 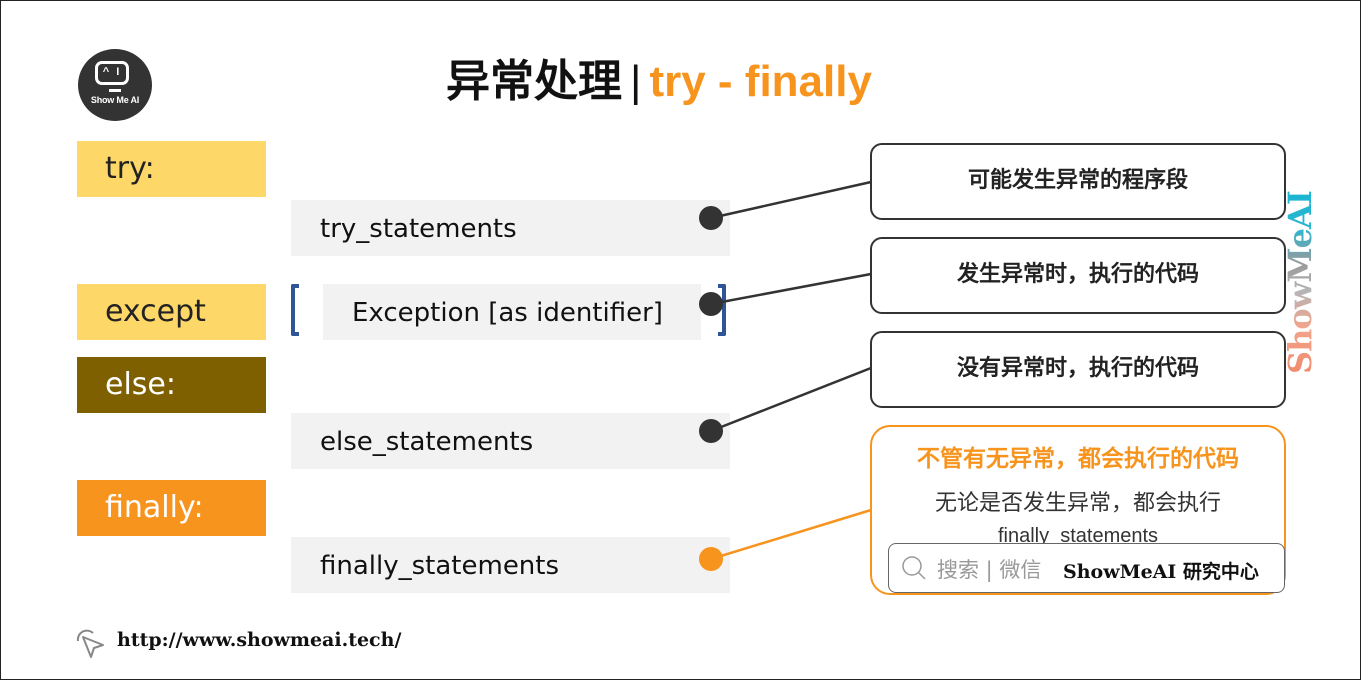 What do you see at coordinates (989, 570) in the screenshot?
I see `watermark-search-text: 搜索 | 微信` at bounding box center [989, 570].